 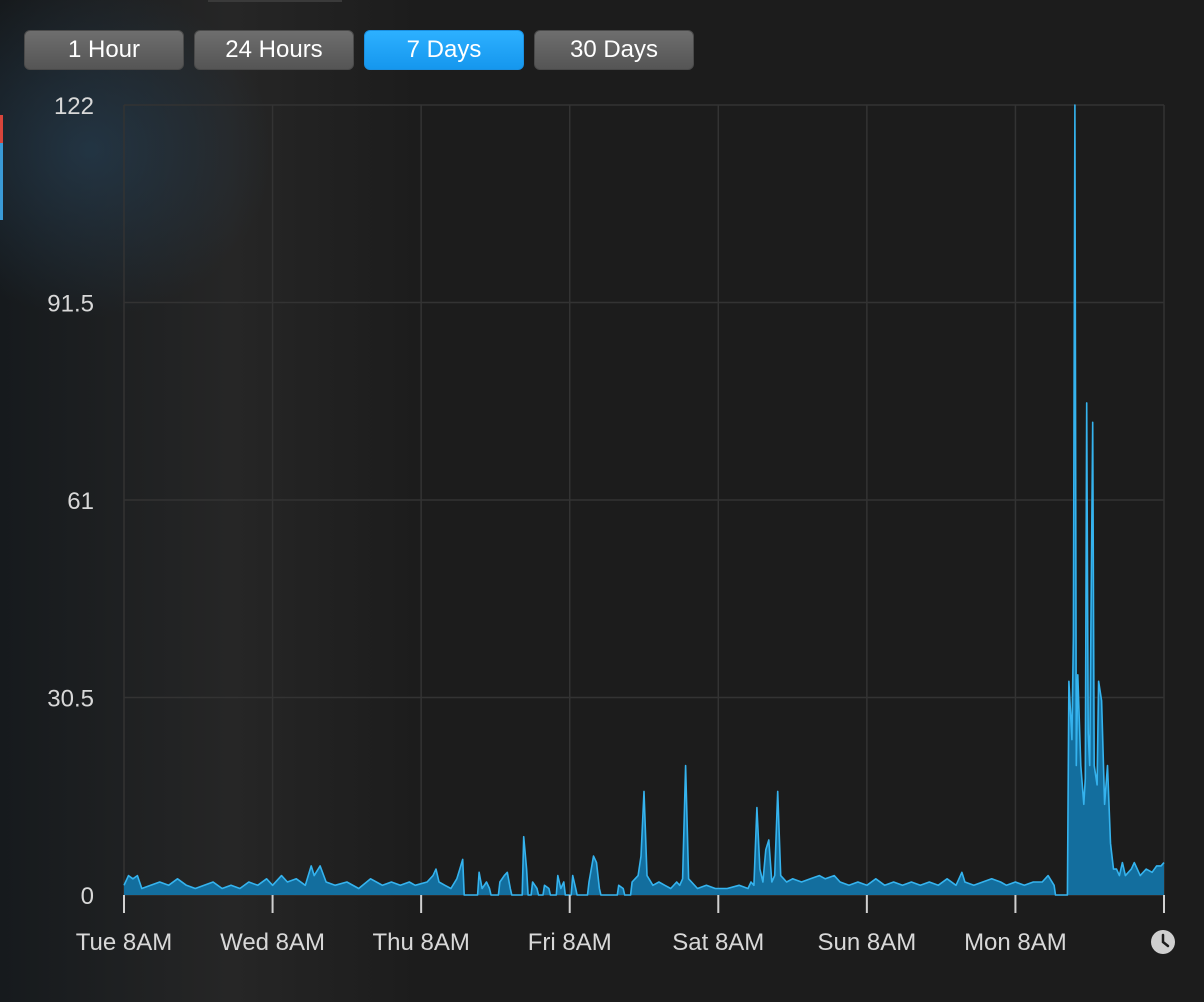 What do you see at coordinates (124, 942) in the screenshot?
I see `x-tick-label: Tue 8AM` at bounding box center [124, 942].